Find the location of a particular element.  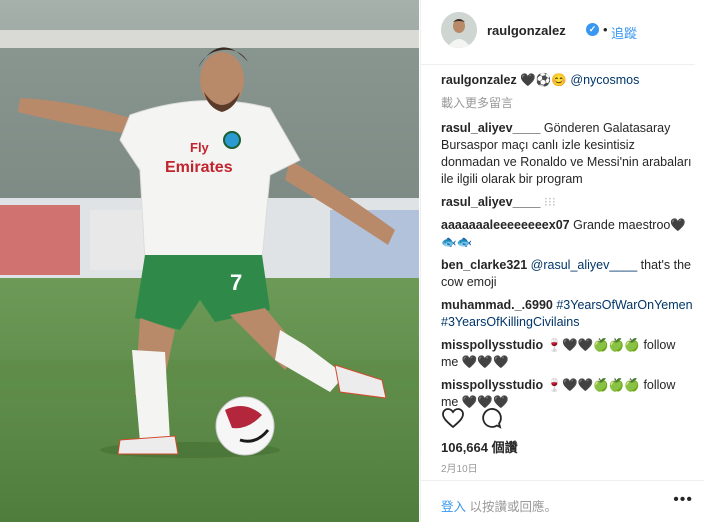

post-actions is located at coordinates (477, 419).